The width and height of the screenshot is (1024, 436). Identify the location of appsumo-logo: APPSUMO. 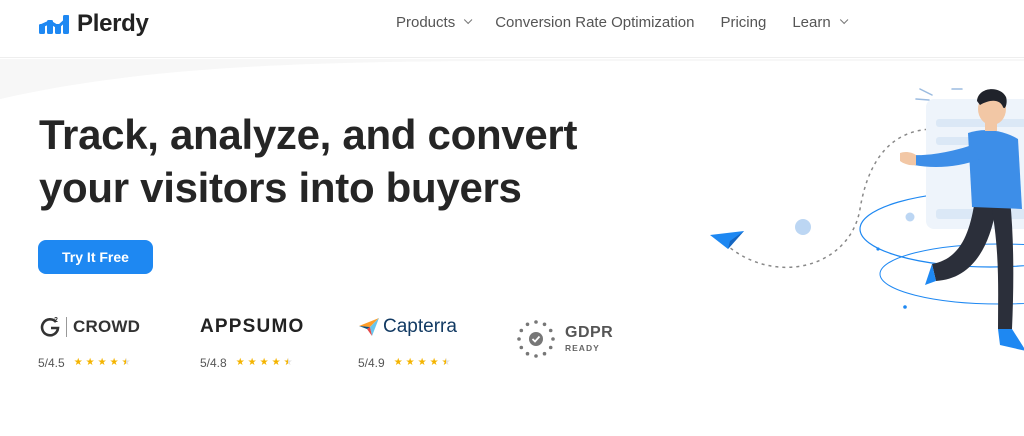
(252, 327).